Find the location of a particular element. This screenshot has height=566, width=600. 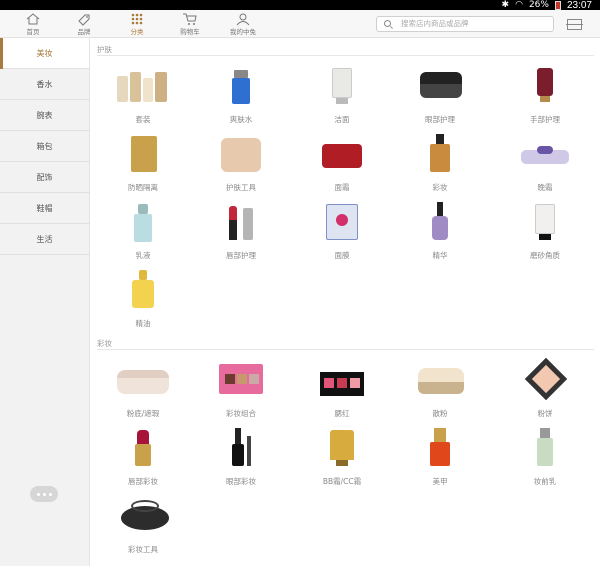

nav-account-label: 我的中免 is located at coordinates (243, 32).